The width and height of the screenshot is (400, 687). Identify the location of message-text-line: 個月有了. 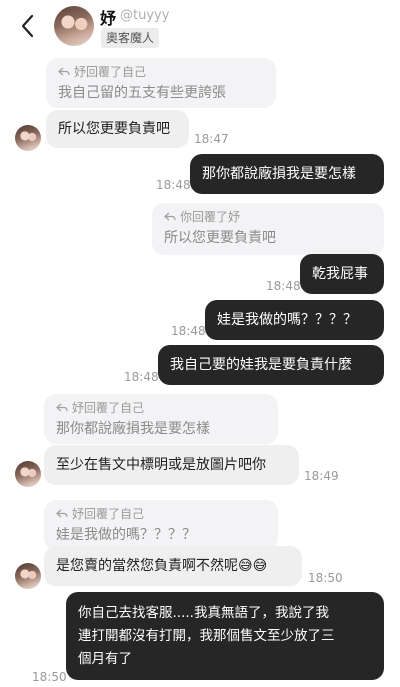
(105, 659).